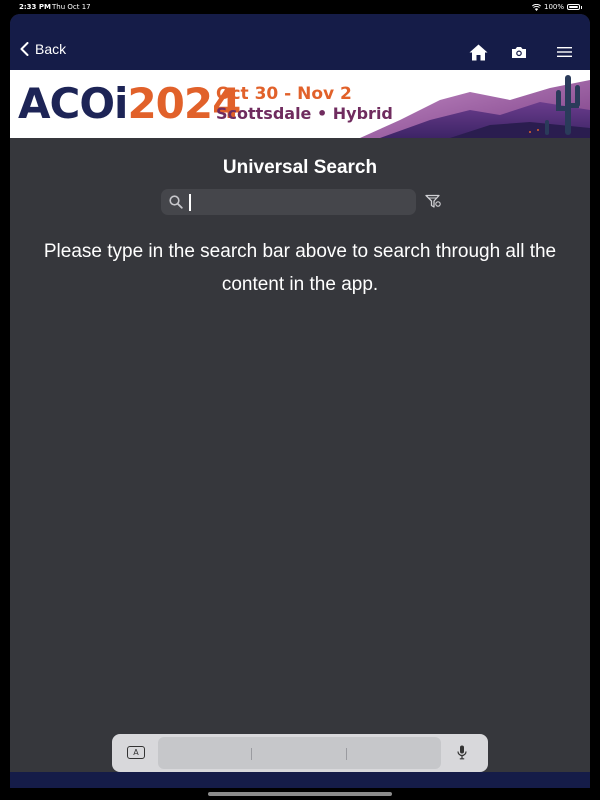  Describe the element at coordinates (536, 7) in the screenshot. I see `wifi-icon` at that location.